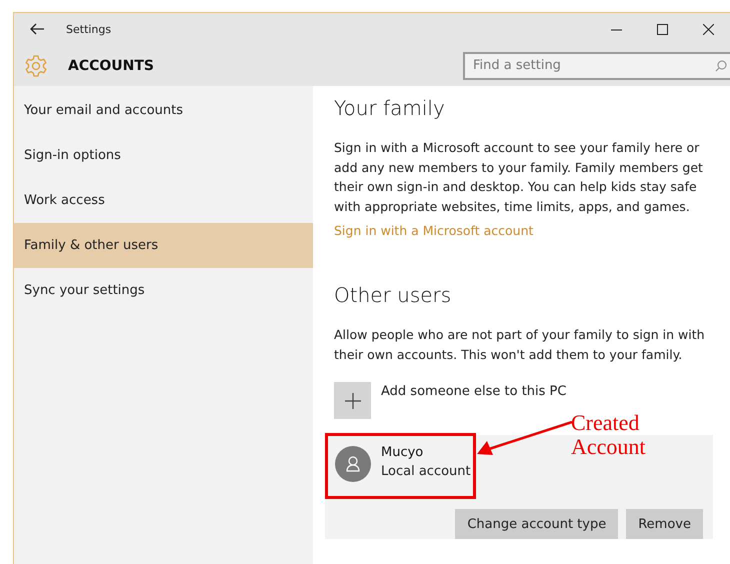 The image size is (730, 564). I want to click on callout-label: Created Account, so click(608, 435).